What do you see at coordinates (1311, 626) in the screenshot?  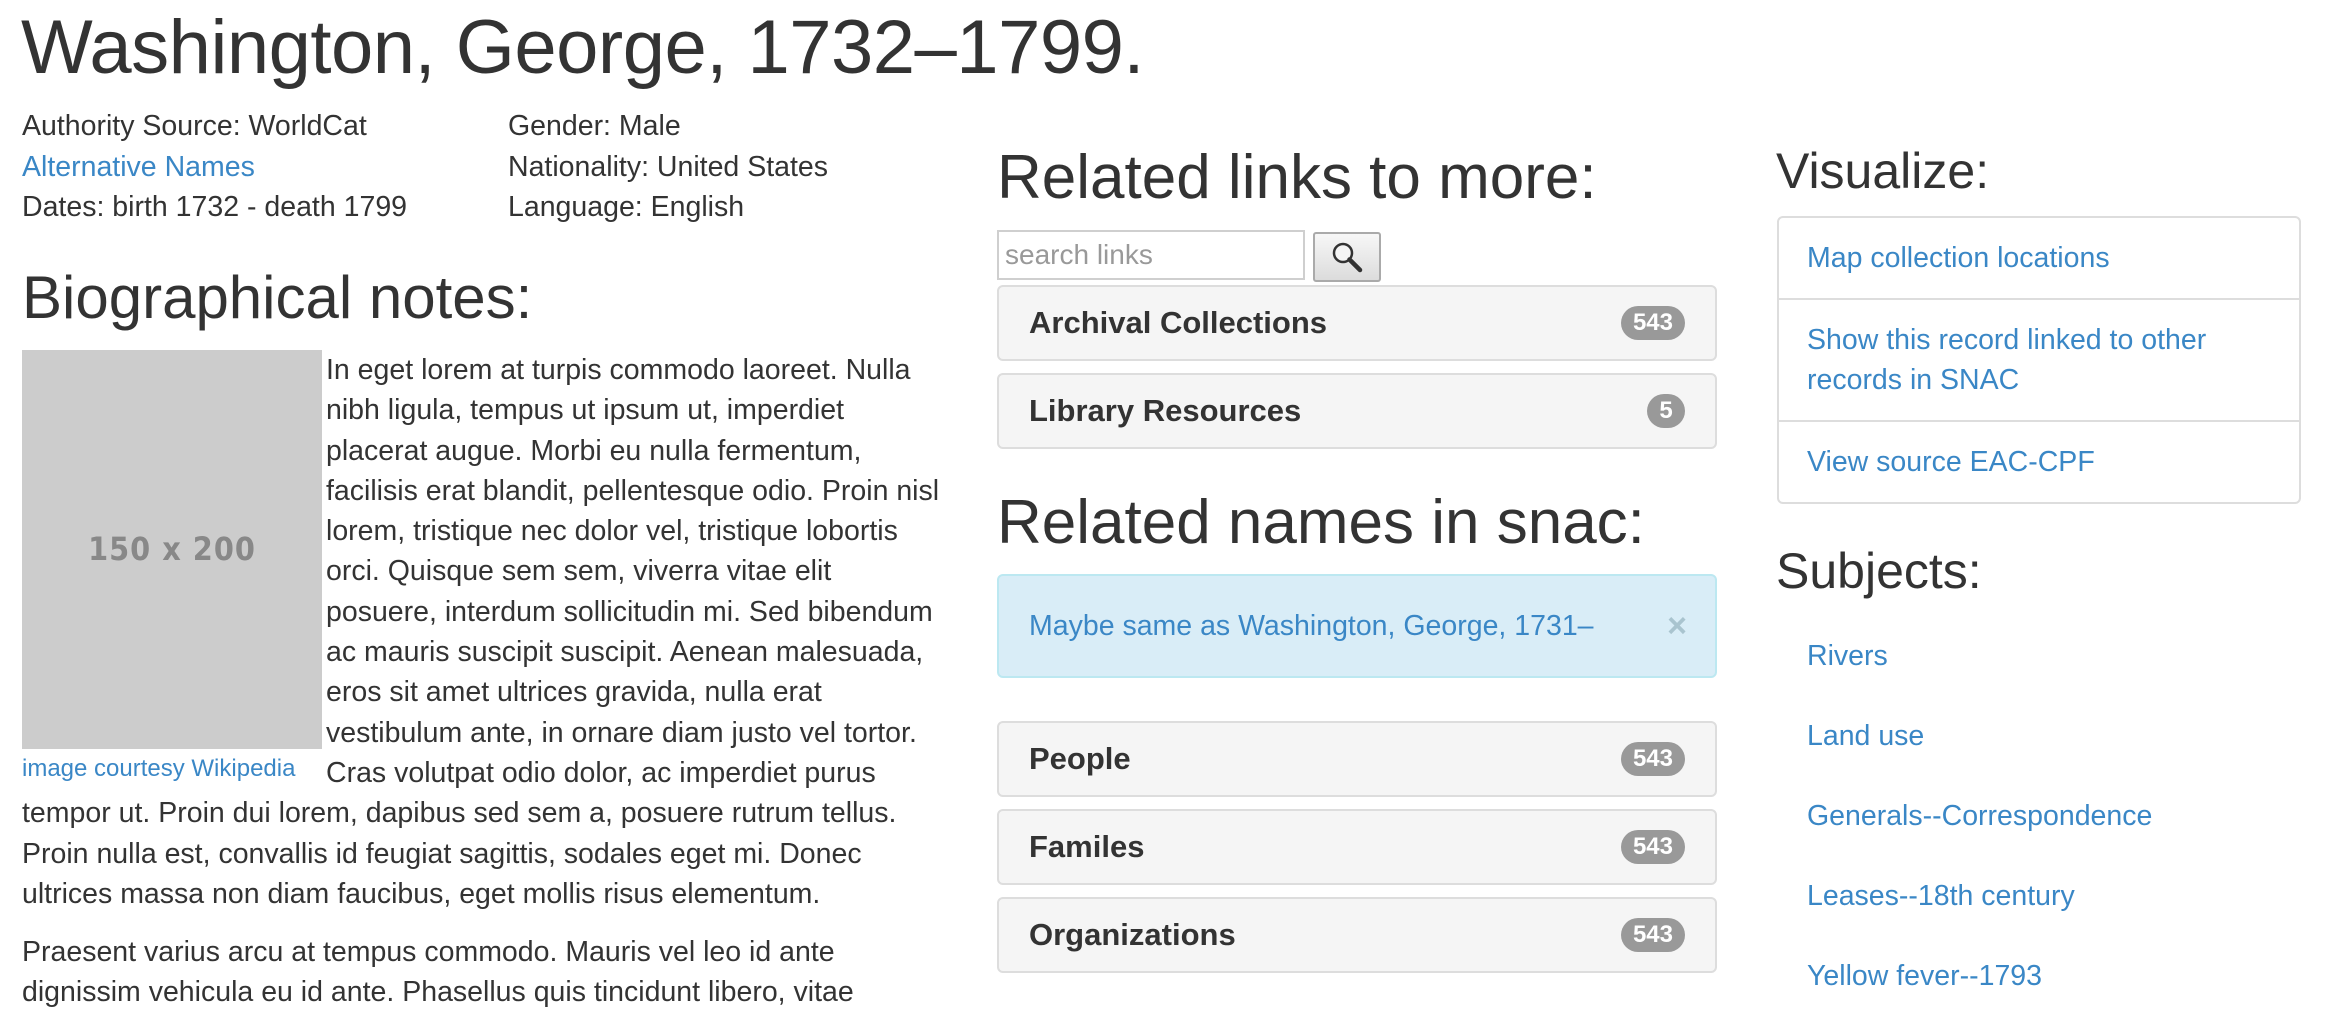 I see `maybe-same-as-link: Maybe same as Washington, George, 1731–` at bounding box center [1311, 626].